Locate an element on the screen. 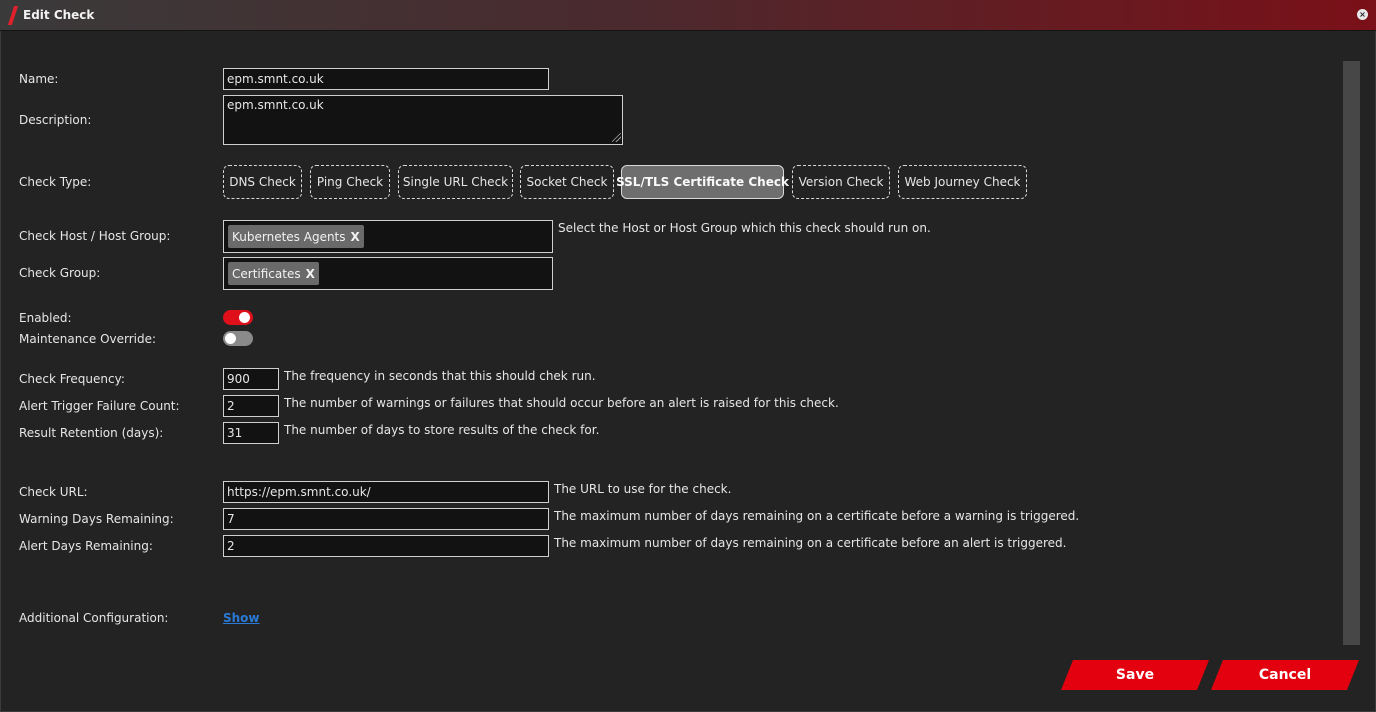 The height and width of the screenshot is (712, 1376). check-type-label: Check Type: is located at coordinates (55, 182).